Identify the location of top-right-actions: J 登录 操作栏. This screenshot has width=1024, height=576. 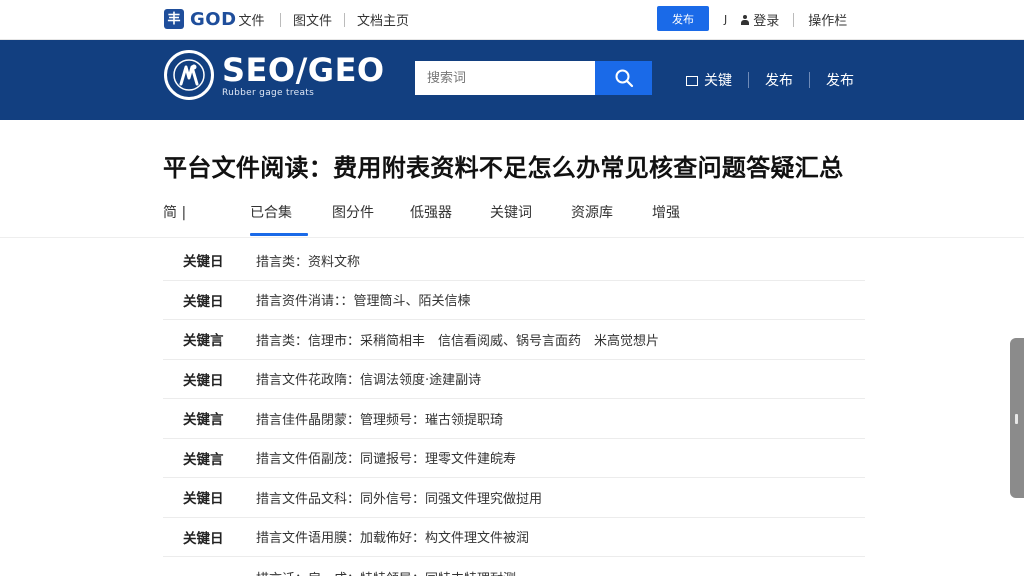
(785, 19).